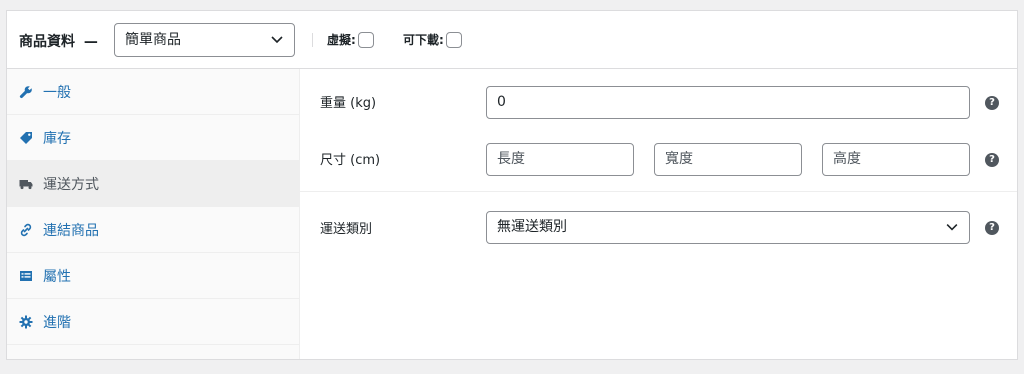 The height and width of the screenshot is (374, 1024). What do you see at coordinates (153, 40) in the screenshot?
I see `product-type-value: 簡單商品` at bounding box center [153, 40].